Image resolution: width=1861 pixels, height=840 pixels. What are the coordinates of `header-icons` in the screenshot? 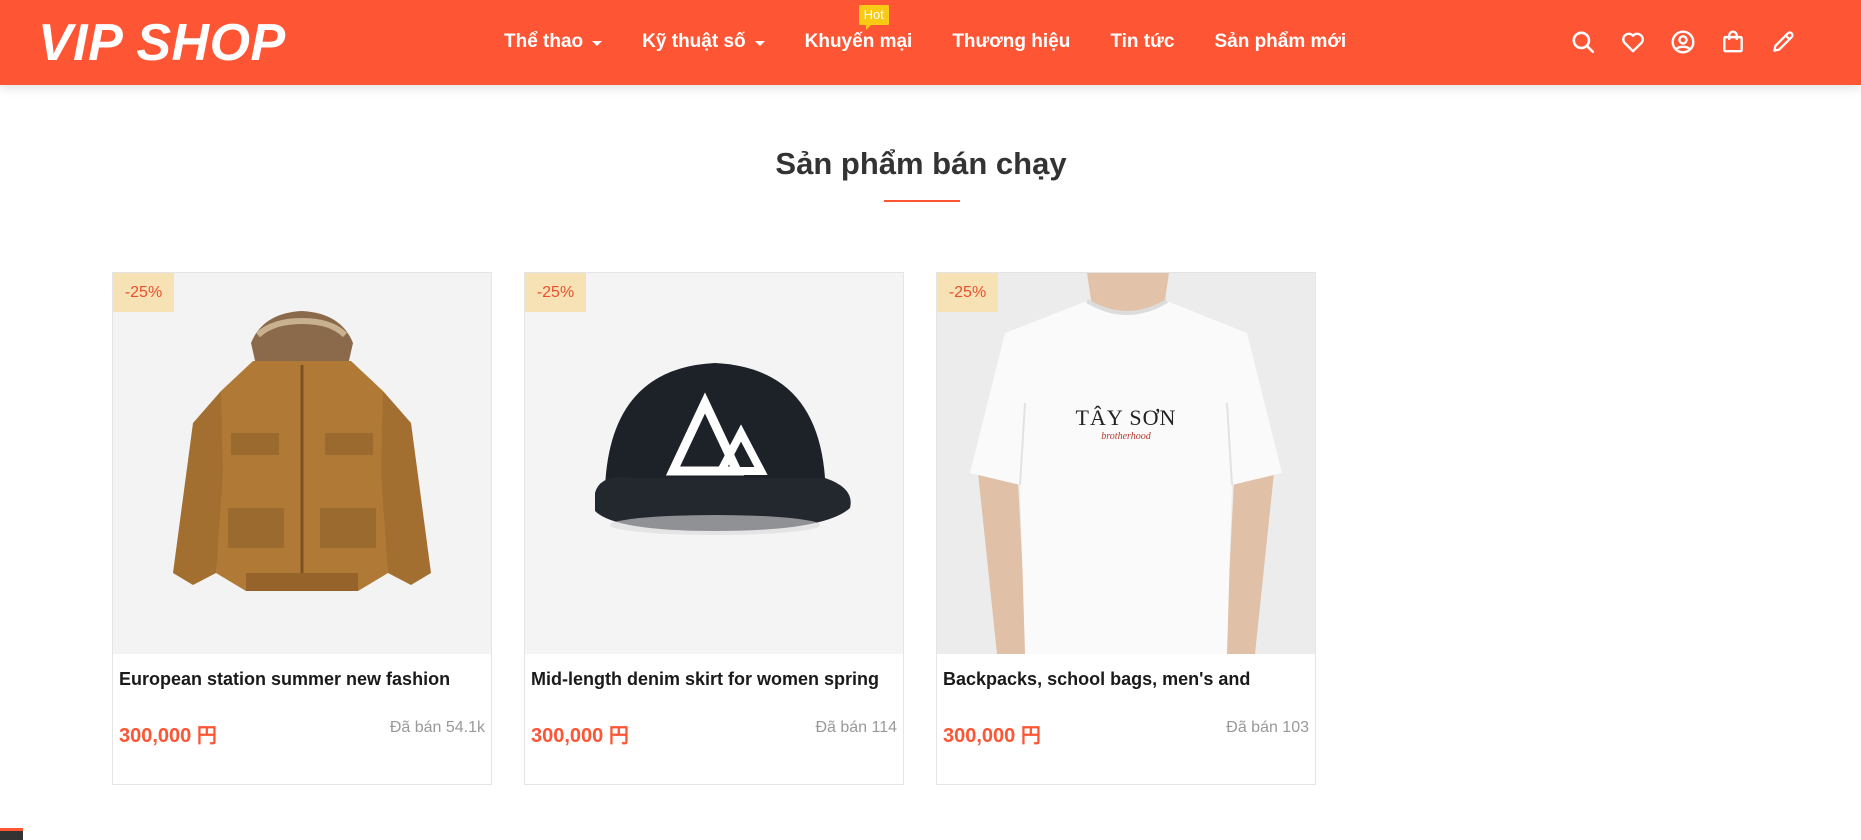 It's located at (1683, 42).